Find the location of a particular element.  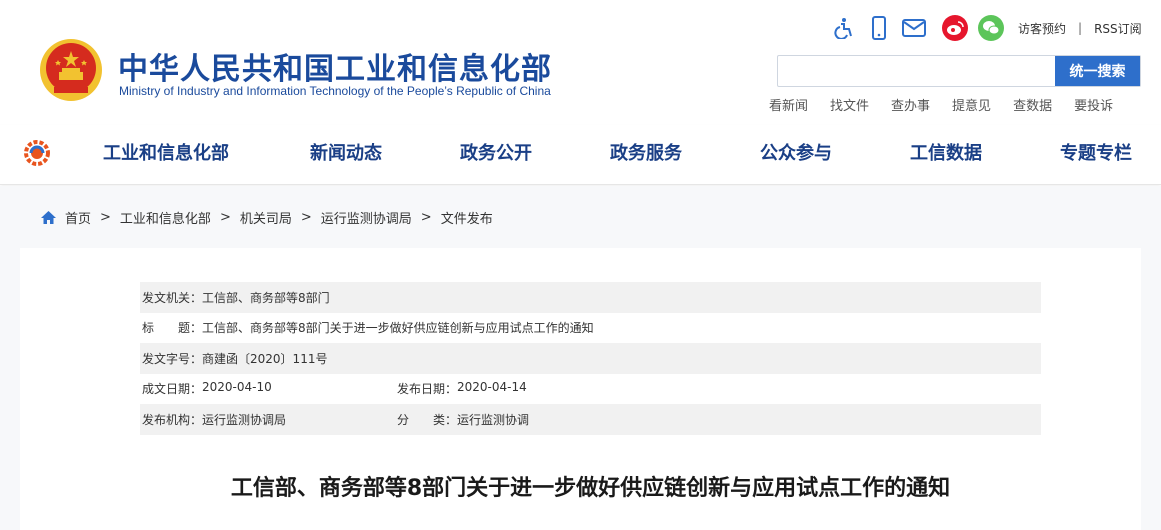

meta-value-category: 运行监测协调 is located at coordinates (493, 419).